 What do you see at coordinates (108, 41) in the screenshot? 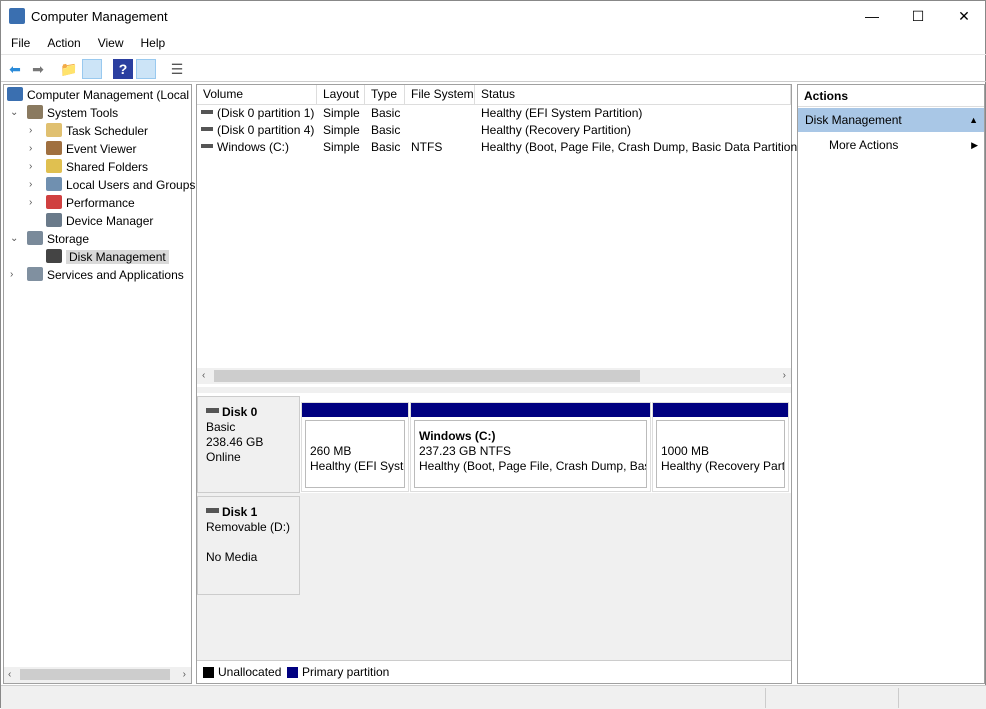
I see `menu-view: View` at bounding box center [108, 41].